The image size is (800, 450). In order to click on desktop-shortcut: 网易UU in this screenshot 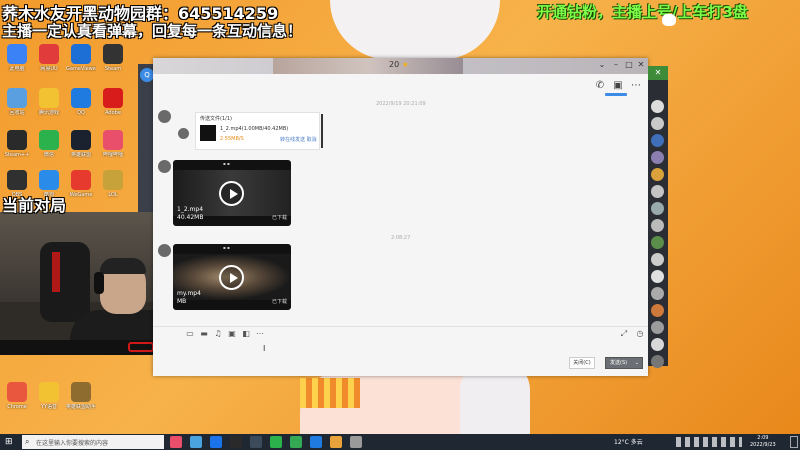, I will do `click(49, 58)`.